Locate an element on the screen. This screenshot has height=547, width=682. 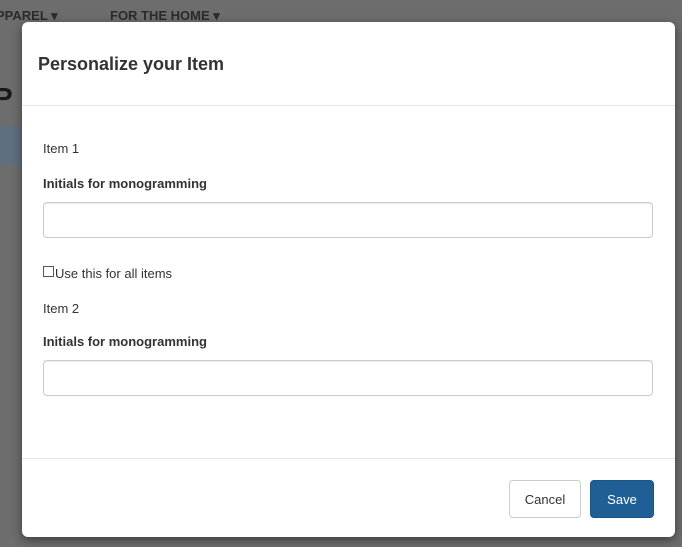
background-heading: P is located at coordinates (6, 97).